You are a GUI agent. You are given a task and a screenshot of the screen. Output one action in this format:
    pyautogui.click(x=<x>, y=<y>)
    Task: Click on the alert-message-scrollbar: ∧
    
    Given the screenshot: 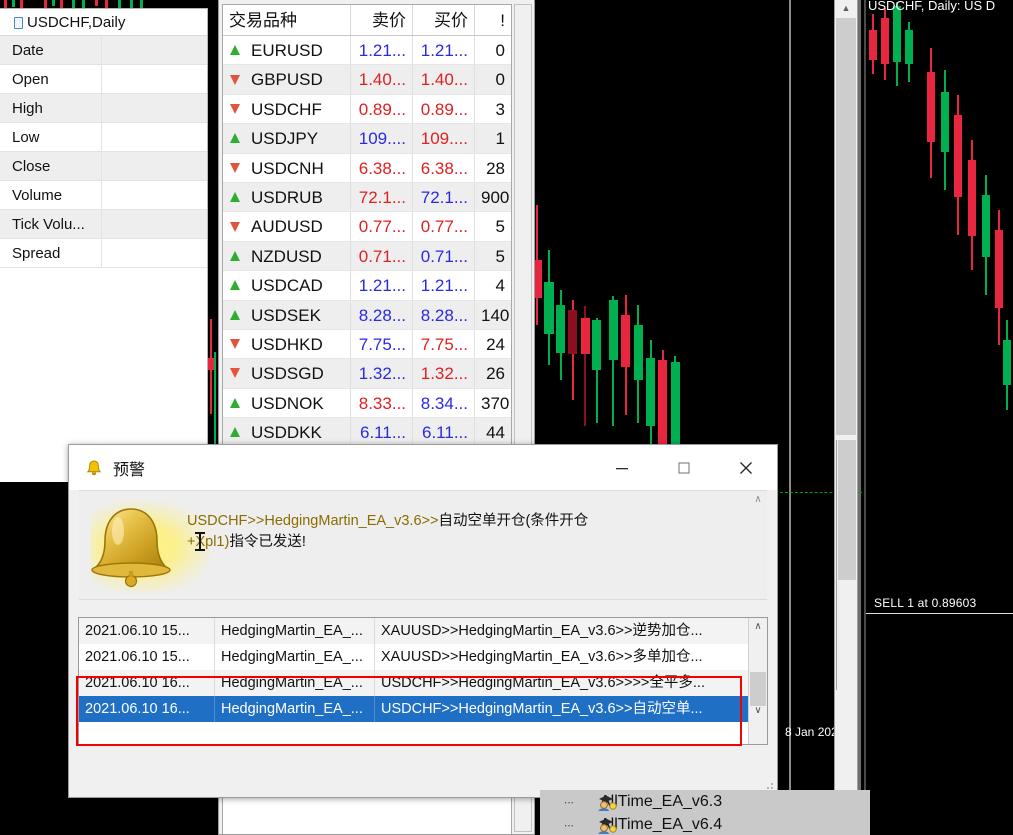 What is the action you would take?
    pyautogui.click(x=758, y=545)
    